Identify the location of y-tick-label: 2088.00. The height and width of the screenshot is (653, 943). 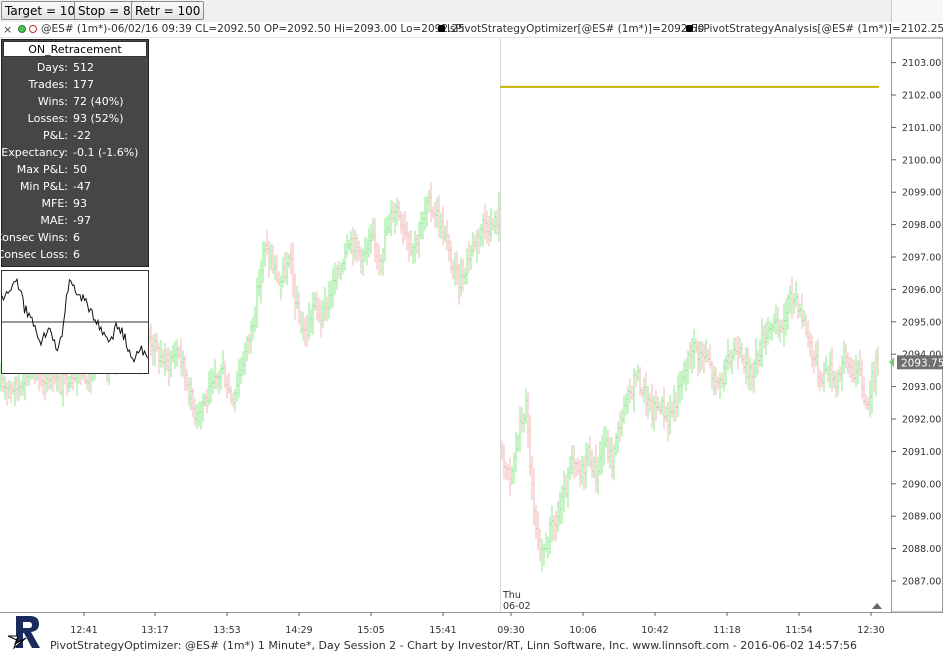
(921, 549).